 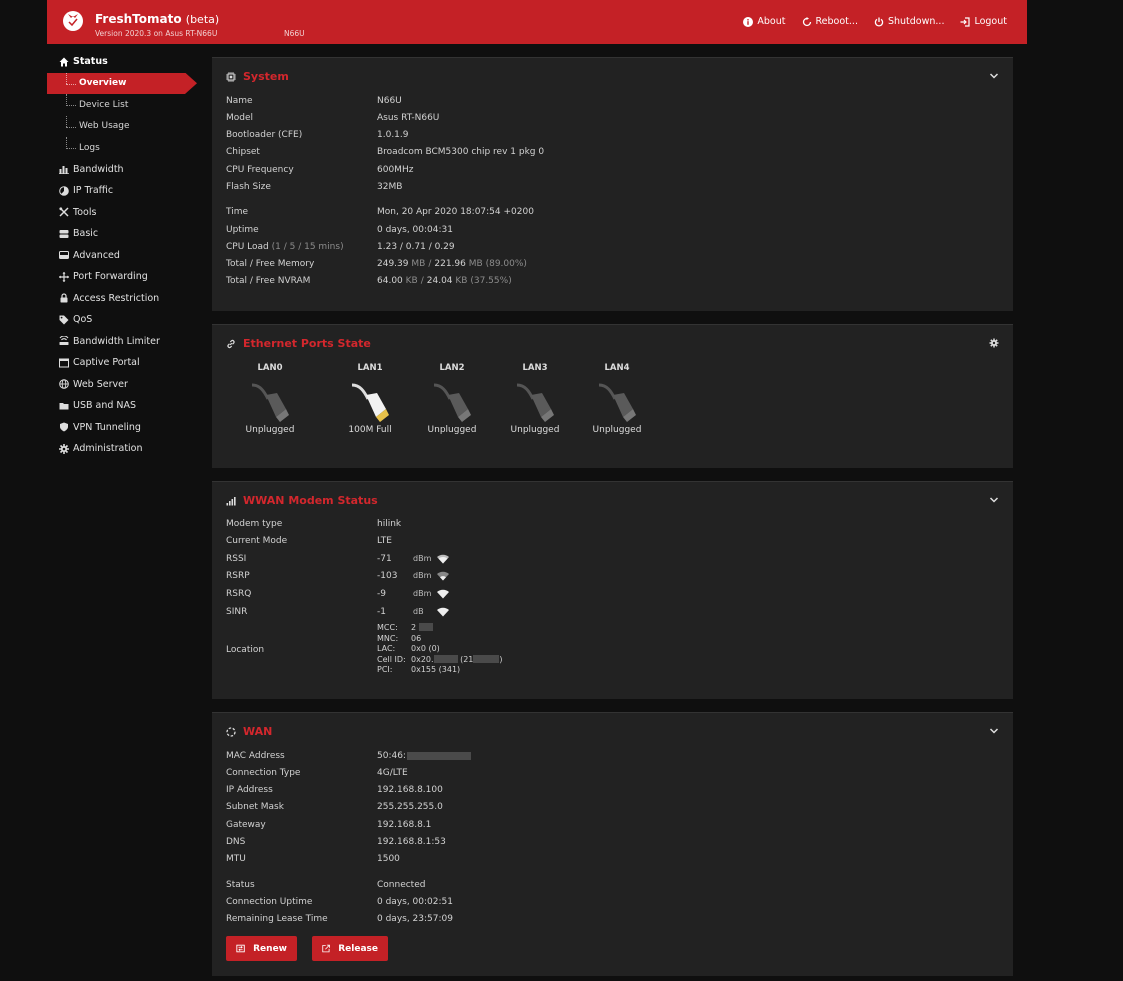 I want to click on sidebar-item-web-usage: Web Usage, so click(x=123, y=126).